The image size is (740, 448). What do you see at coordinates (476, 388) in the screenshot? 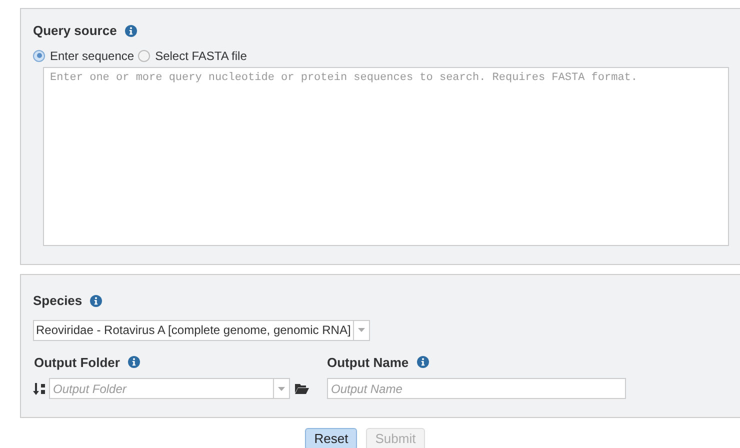
I see `output-name-field: Output Name` at bounding box center [476, 388].